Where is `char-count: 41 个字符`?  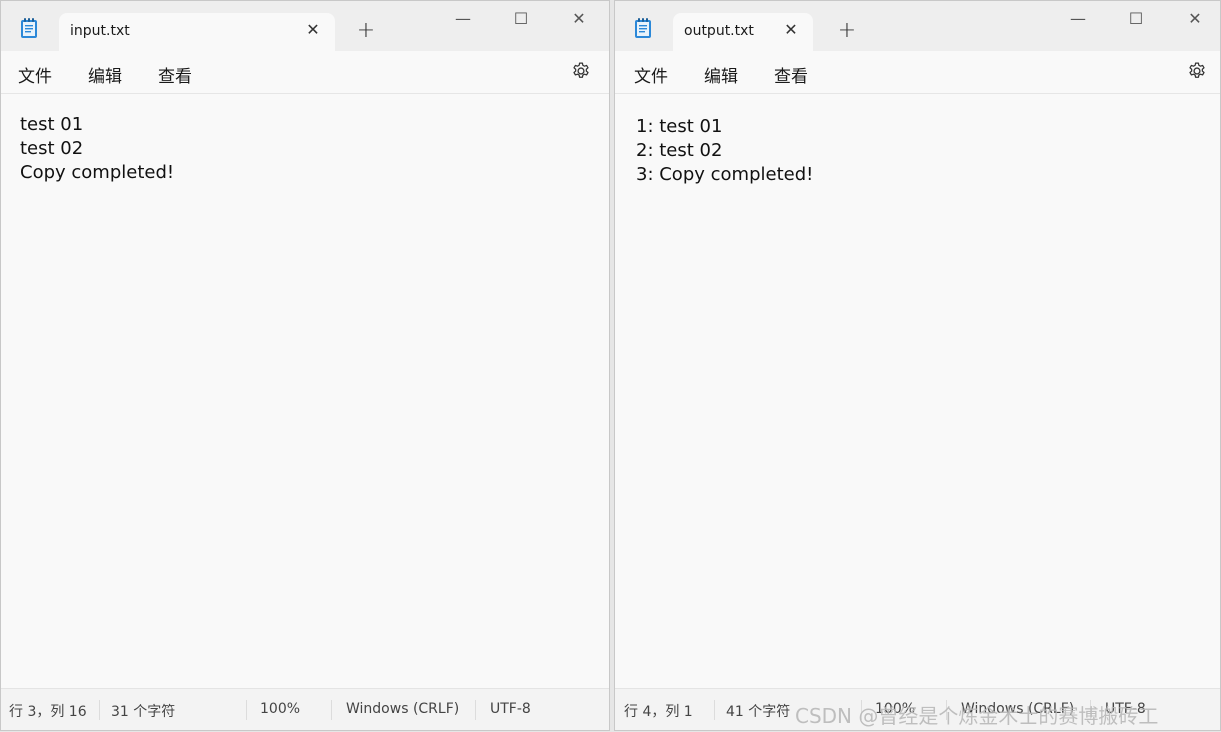 char-count: 41 个字符 is located at coordinates (758, 712).